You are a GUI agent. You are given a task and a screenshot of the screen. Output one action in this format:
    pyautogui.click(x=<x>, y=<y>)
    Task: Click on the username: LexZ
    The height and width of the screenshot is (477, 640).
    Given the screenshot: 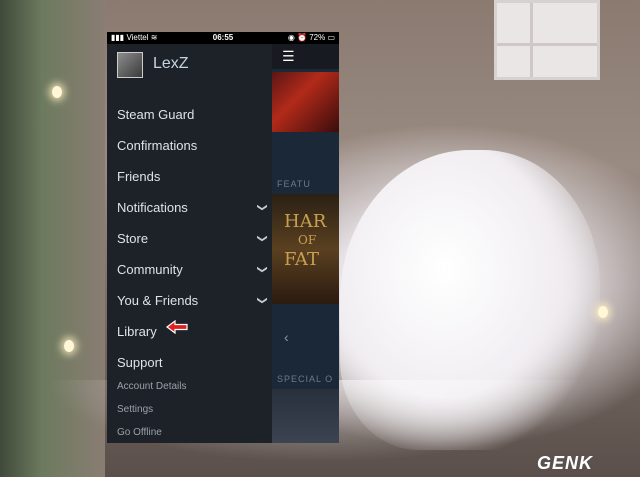 What is the action you would take?
    pyautogui.click(x=171, y=63)
    